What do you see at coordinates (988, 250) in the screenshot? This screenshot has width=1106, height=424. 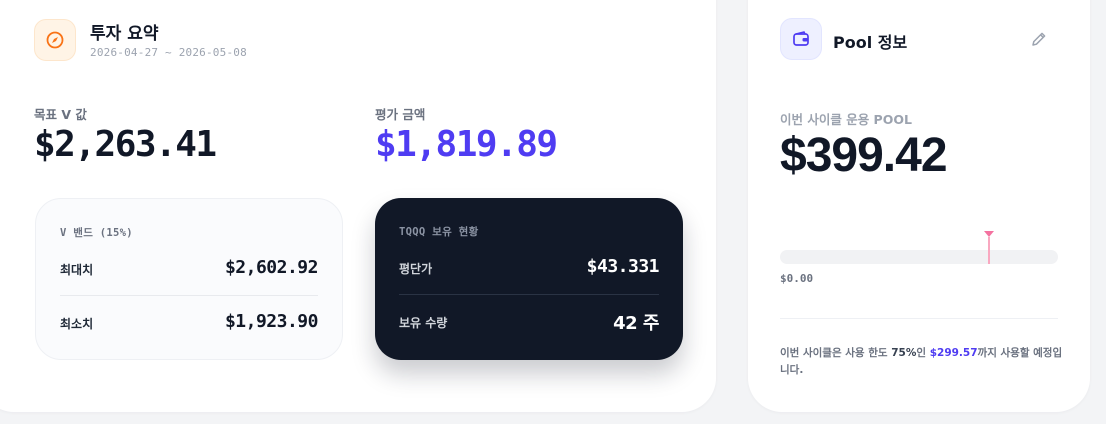 I see `usage-limit-marker` at bounding box center [988, 250].